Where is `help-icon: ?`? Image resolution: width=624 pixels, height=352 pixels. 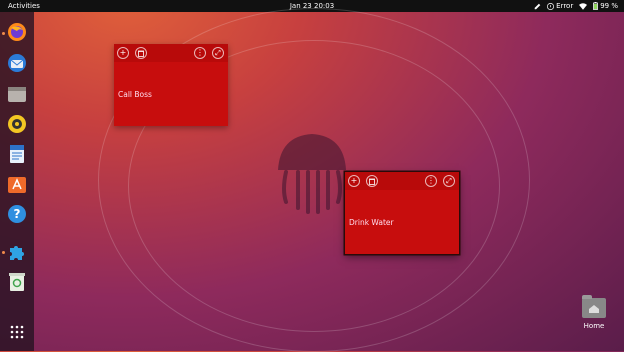 help-icon: ? is located at coordinates (17, 214).